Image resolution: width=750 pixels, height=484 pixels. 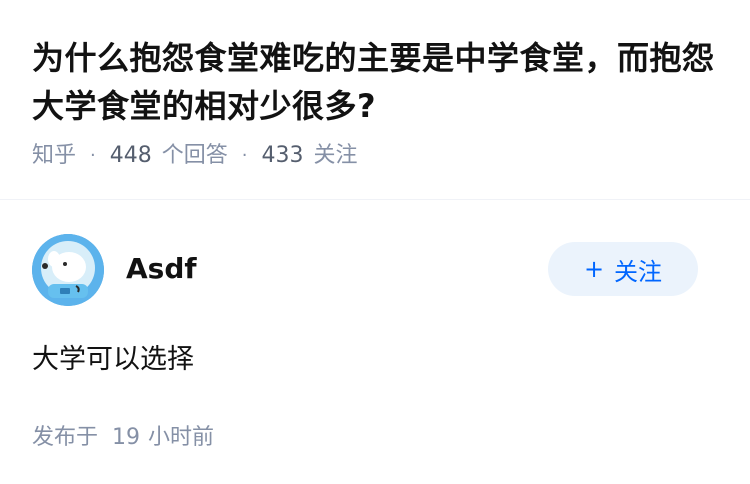 I want to click on answer-count: 448, so click(x=130, y=155).